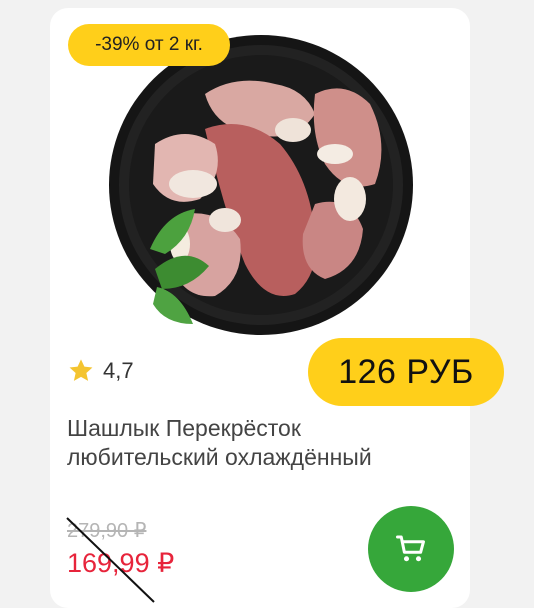 Image resolution: width=534 pixels, height=608 pixels. I want to click on price-pill-text: 126 РУБ, so click(406, 371).